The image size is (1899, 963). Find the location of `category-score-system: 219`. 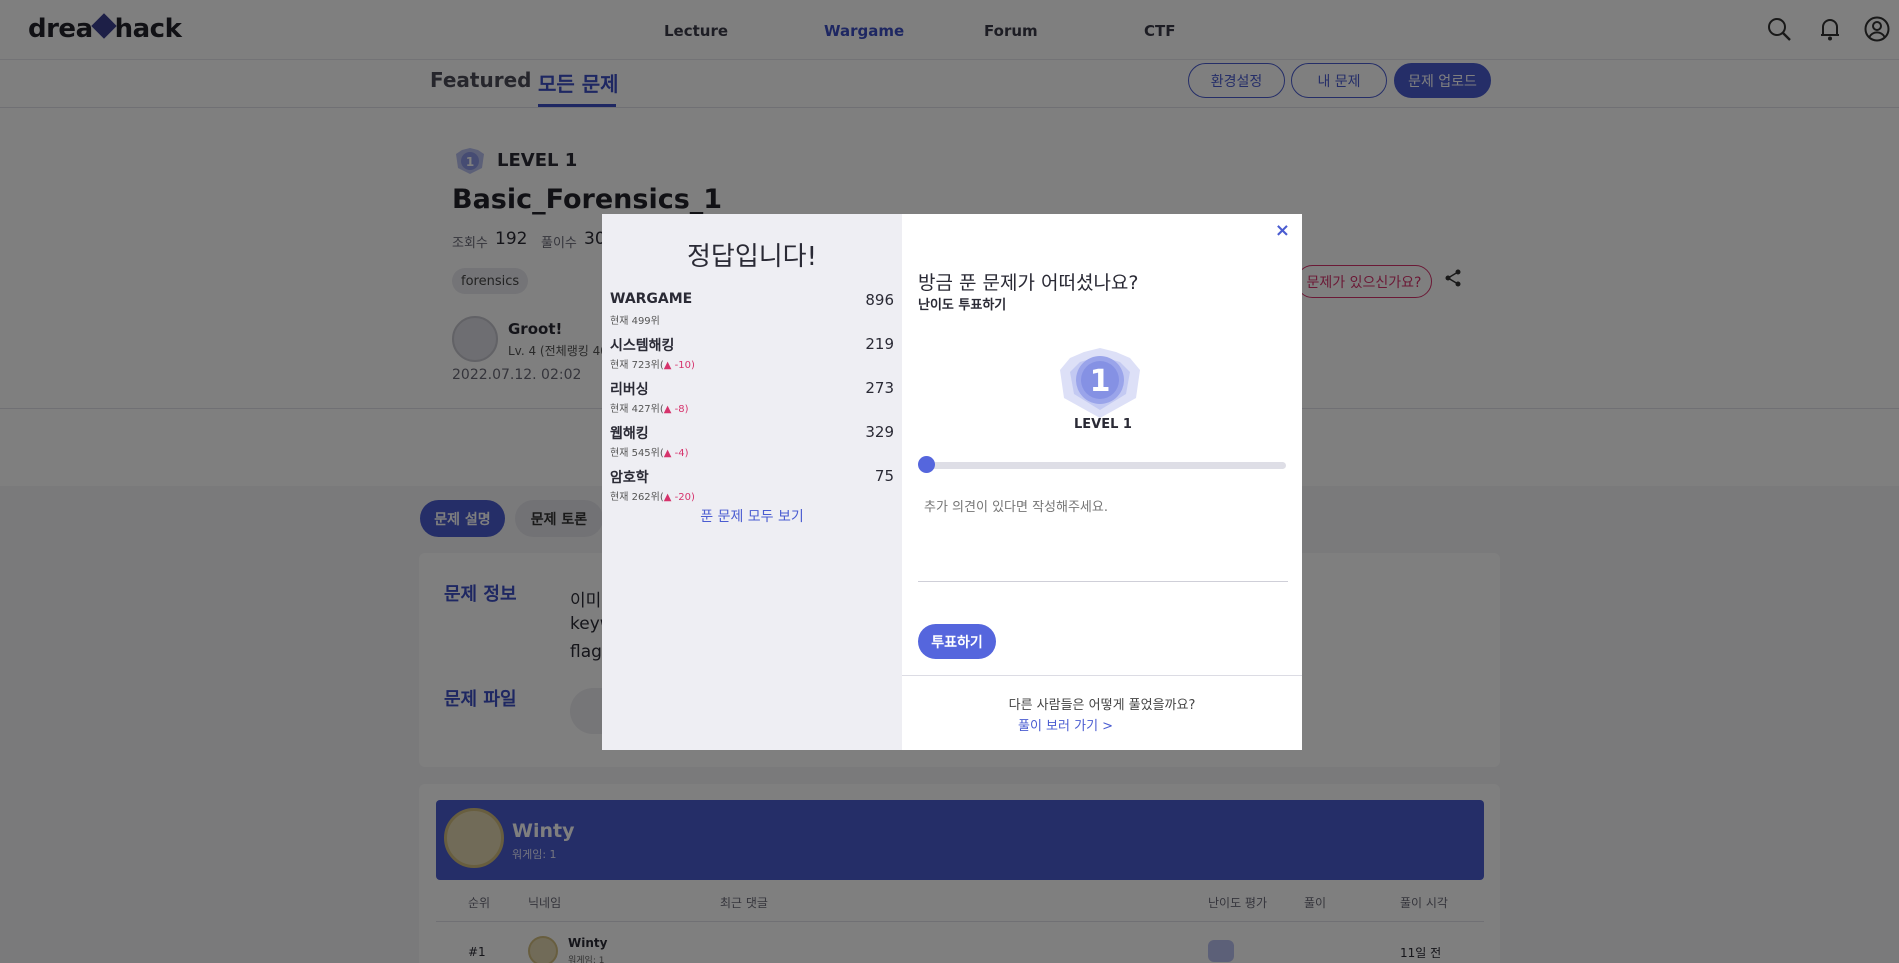

category-score-system: 219 is located at coordinates (879, 344).